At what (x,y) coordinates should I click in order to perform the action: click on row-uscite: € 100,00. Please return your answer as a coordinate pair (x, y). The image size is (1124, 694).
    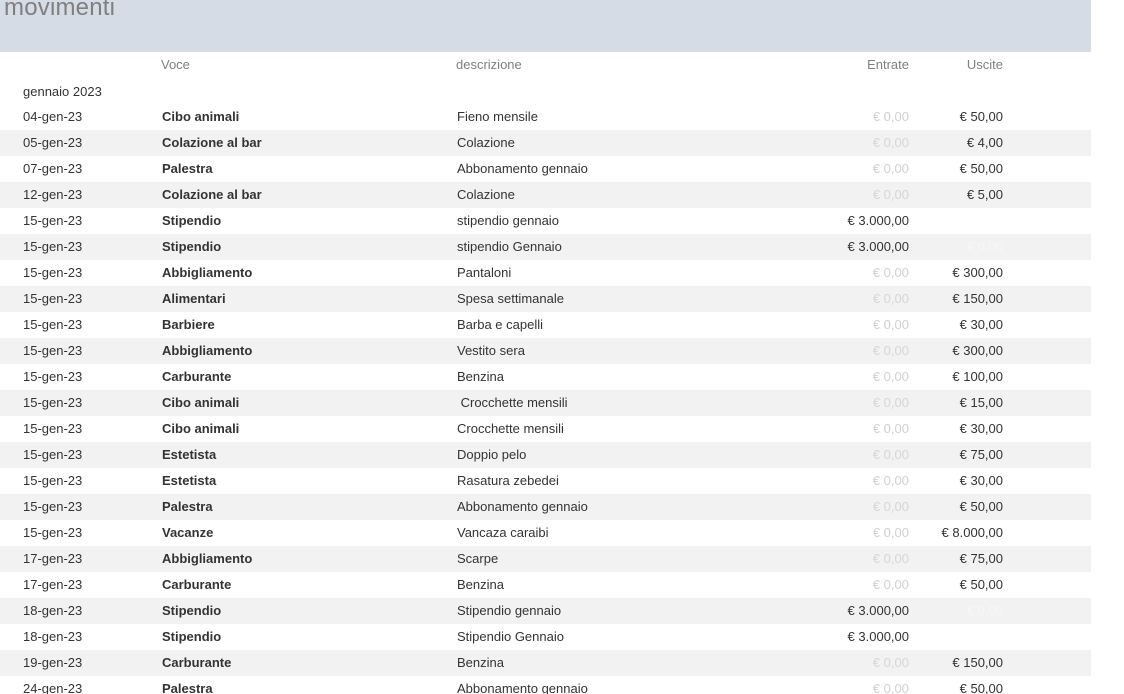
    Looking at the image, I should click on (977, 376).